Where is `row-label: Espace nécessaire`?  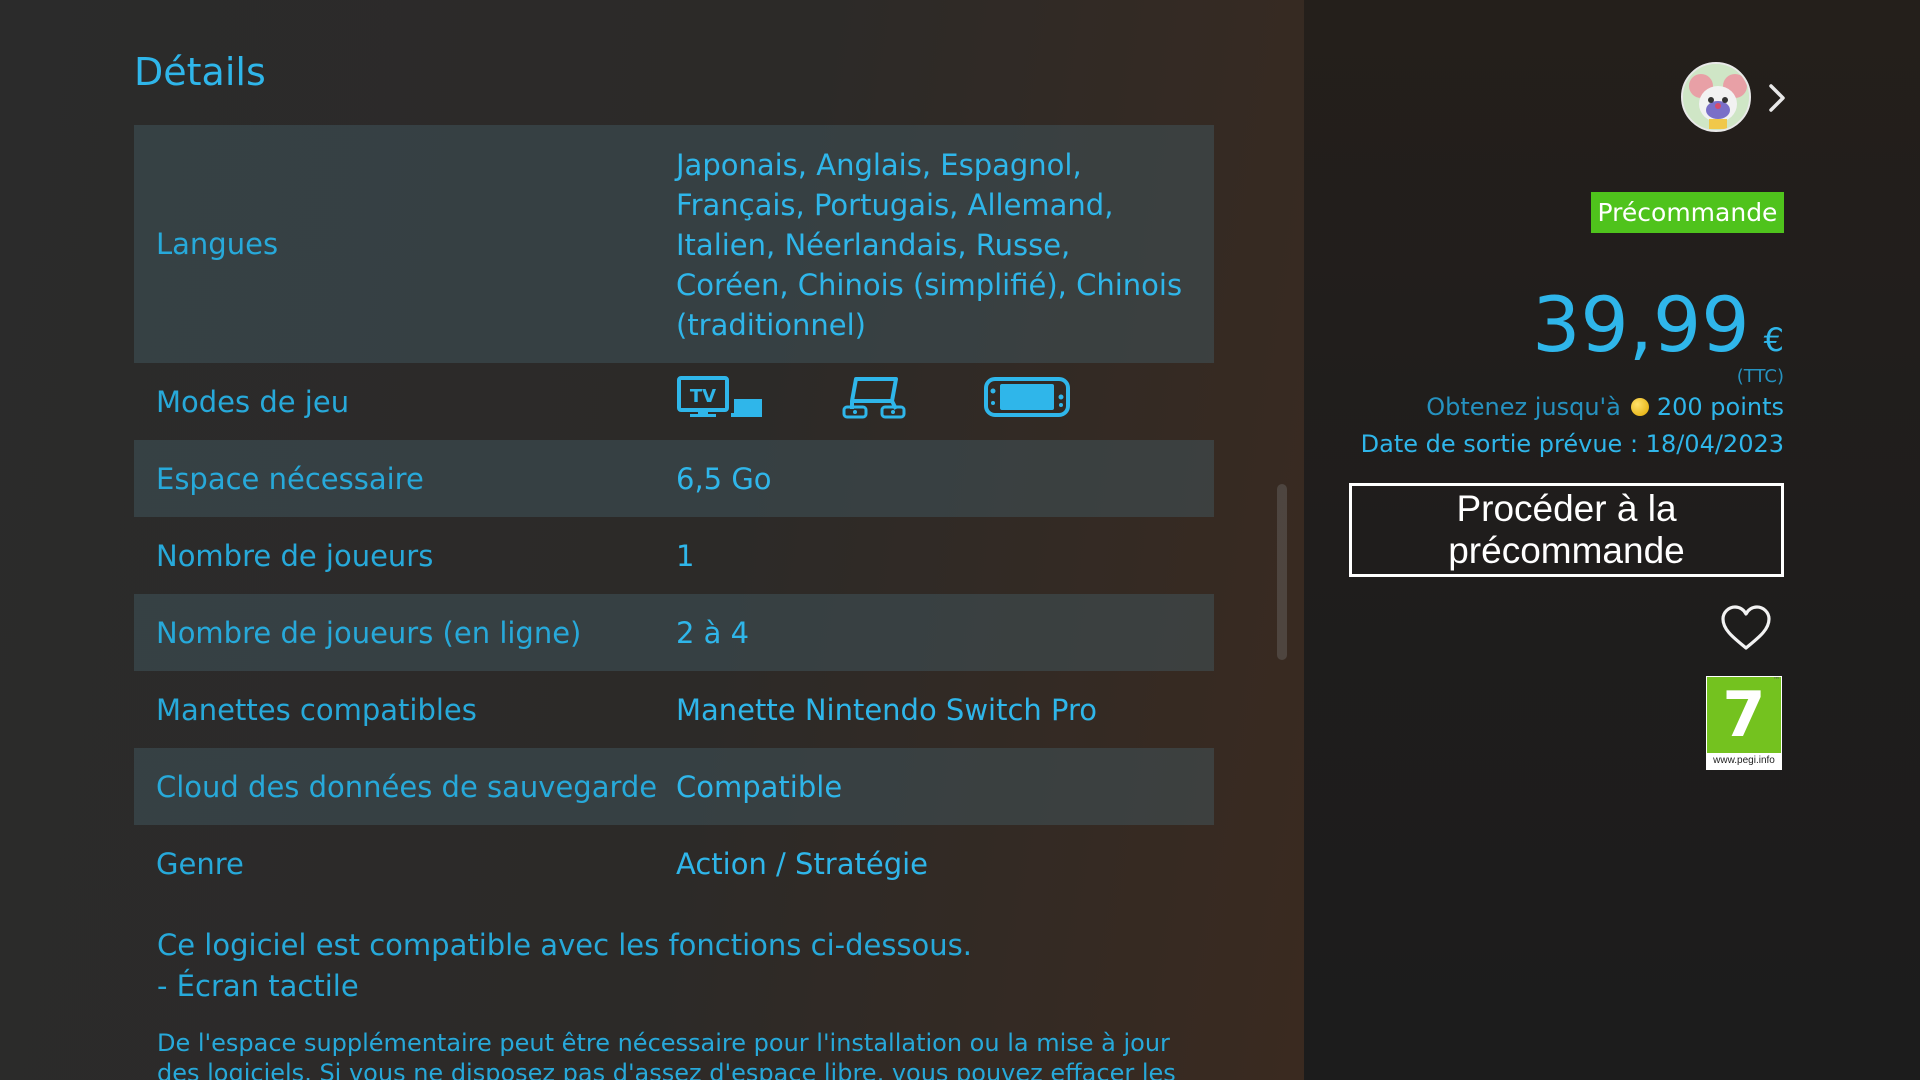 row-label: Espace nécessaire is located at coordinates (290, 478).